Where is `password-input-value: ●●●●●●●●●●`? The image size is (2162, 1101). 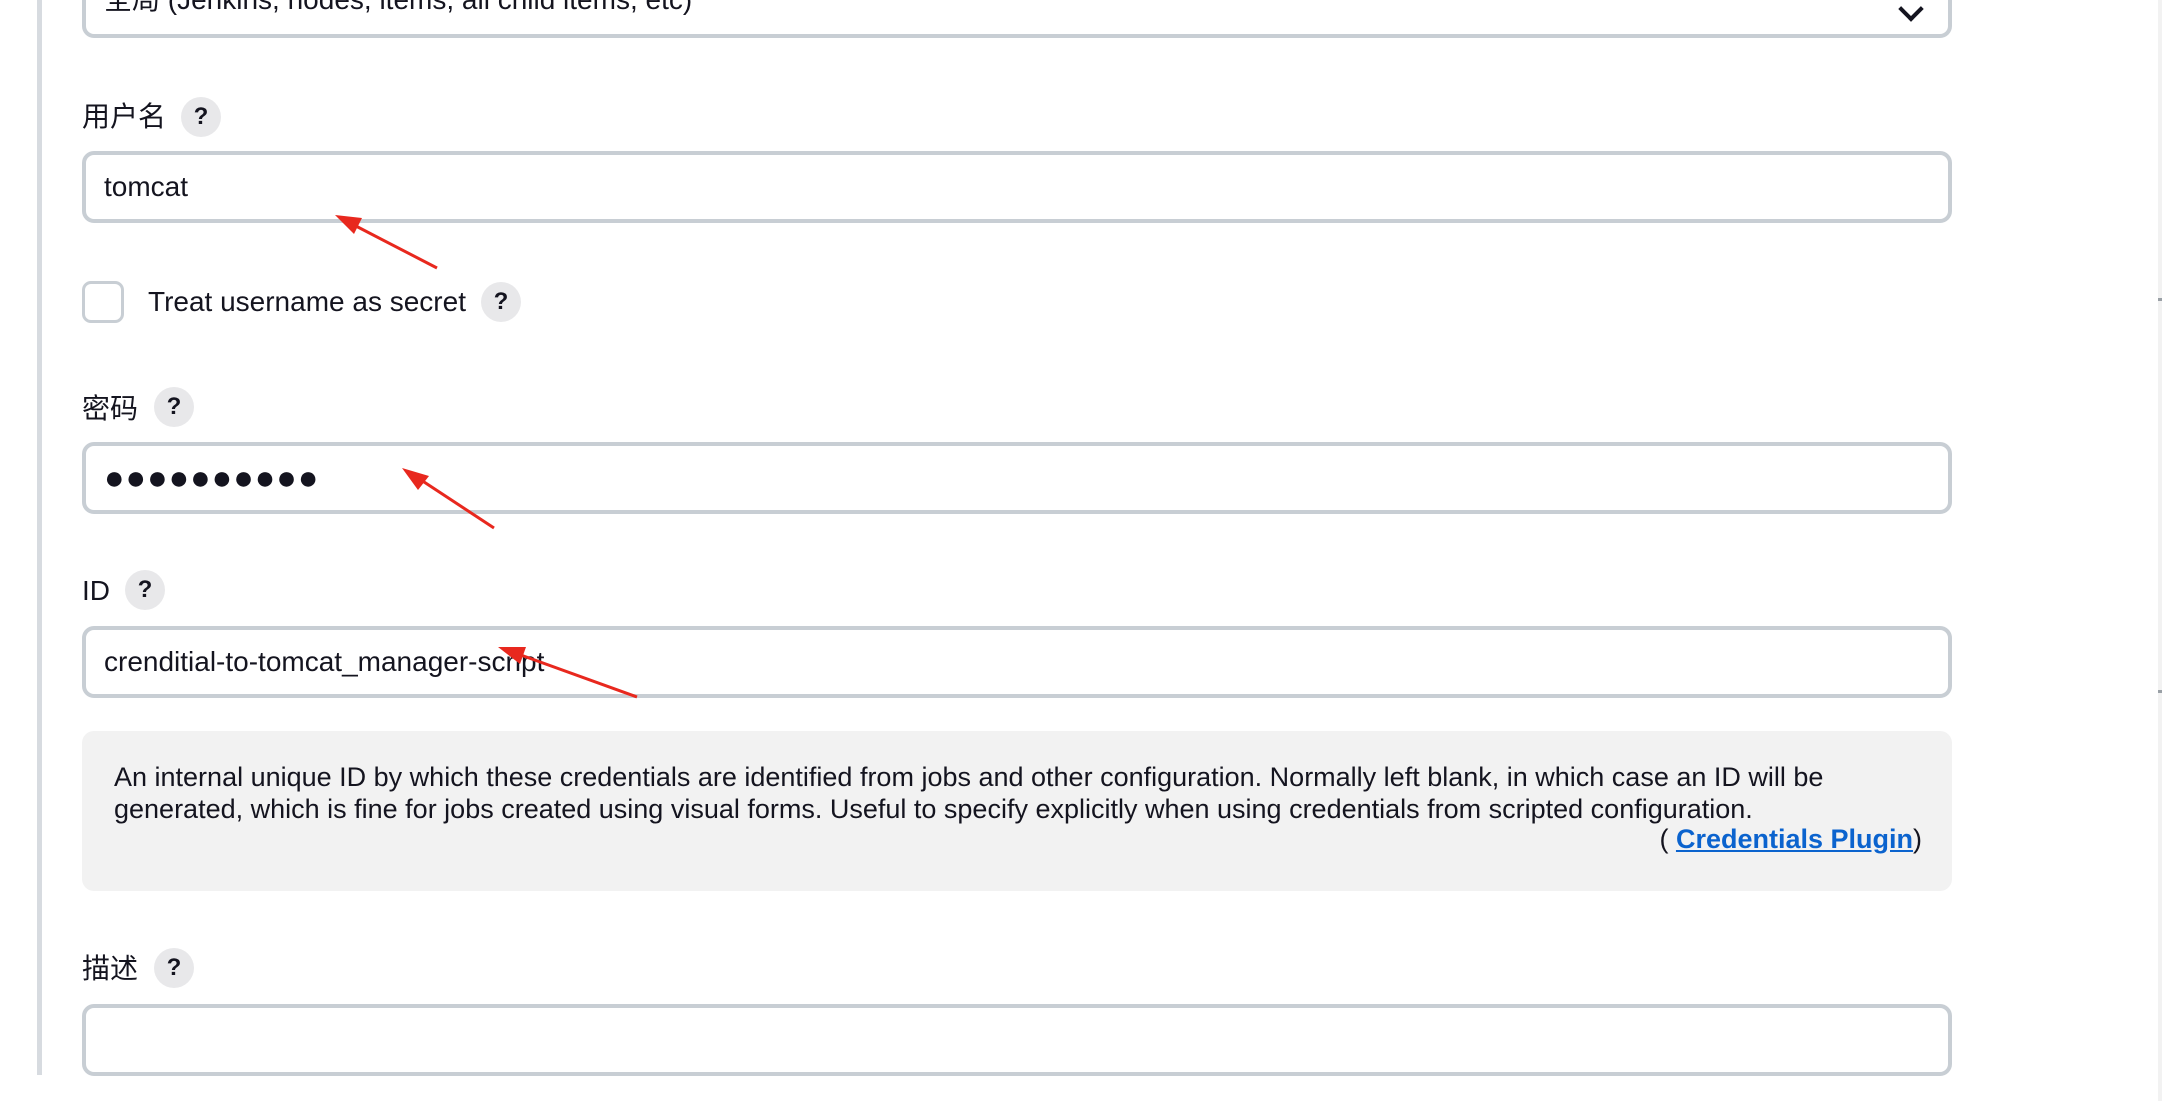 password-input-value: ●●●●●●●●●● is located at coordinates (212, 478).